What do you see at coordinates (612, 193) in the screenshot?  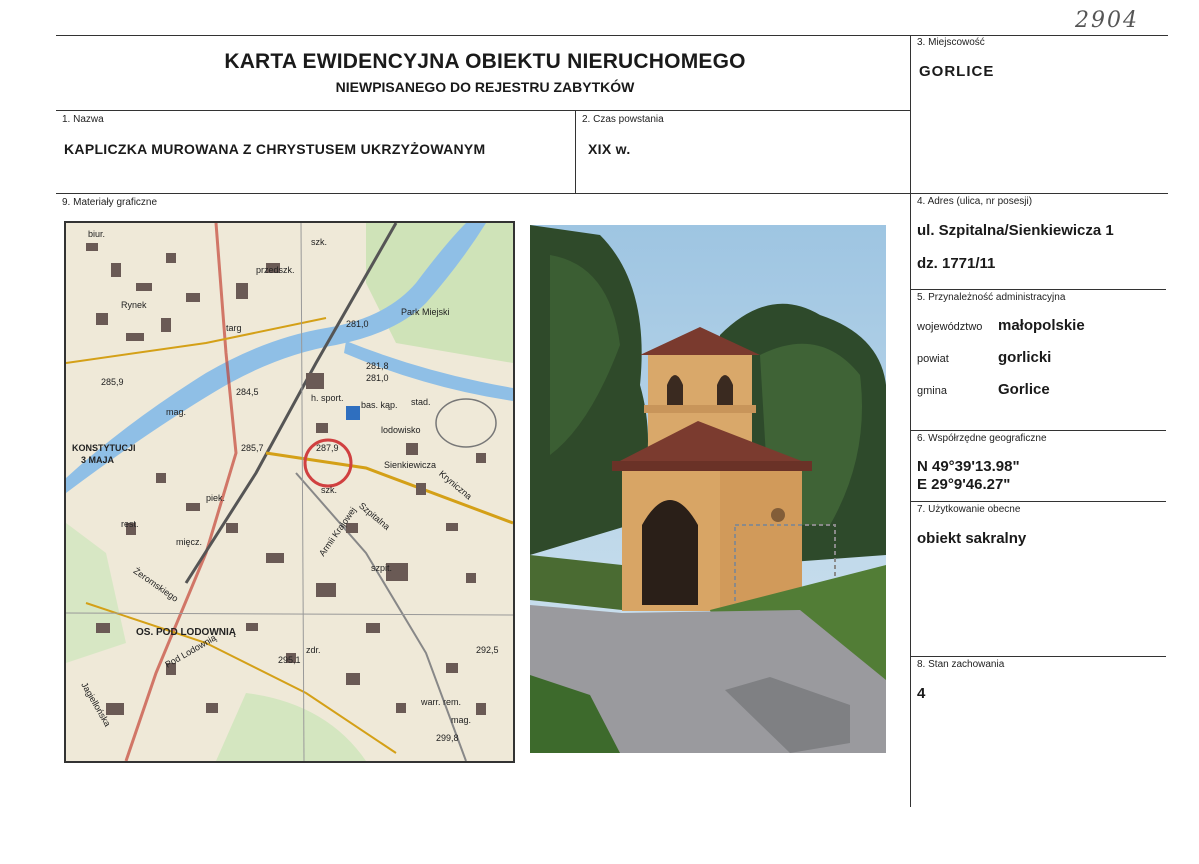 I see `section-rule` at bounding box center [612, 193].